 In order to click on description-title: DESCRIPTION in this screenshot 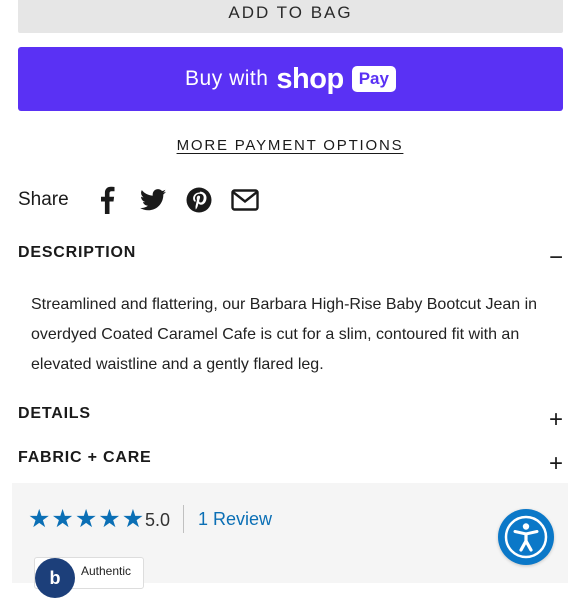, I will do `click(77, 252)`.